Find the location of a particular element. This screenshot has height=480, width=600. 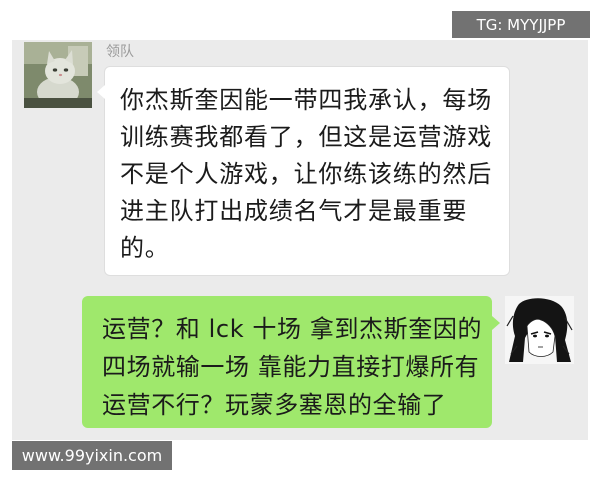

watermark-bottom-left: www.99yixin.com is located at coordinates (92, 455).